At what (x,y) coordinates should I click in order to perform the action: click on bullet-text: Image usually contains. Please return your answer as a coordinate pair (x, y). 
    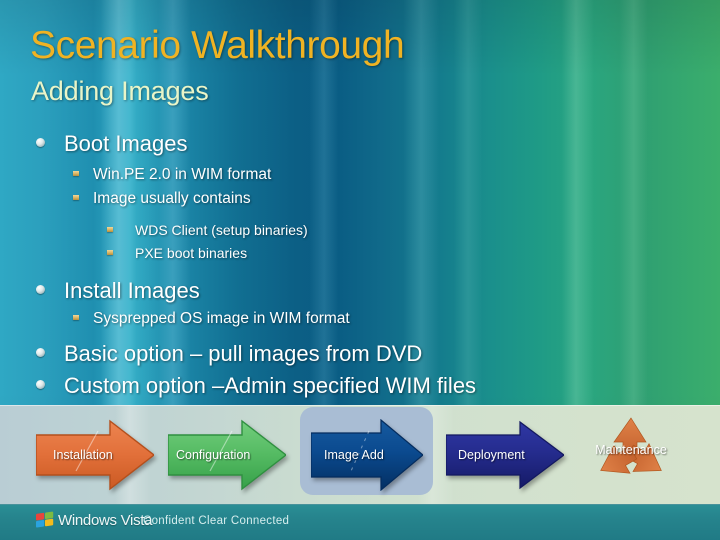
    Looking at the image, I should click on (172, 198).